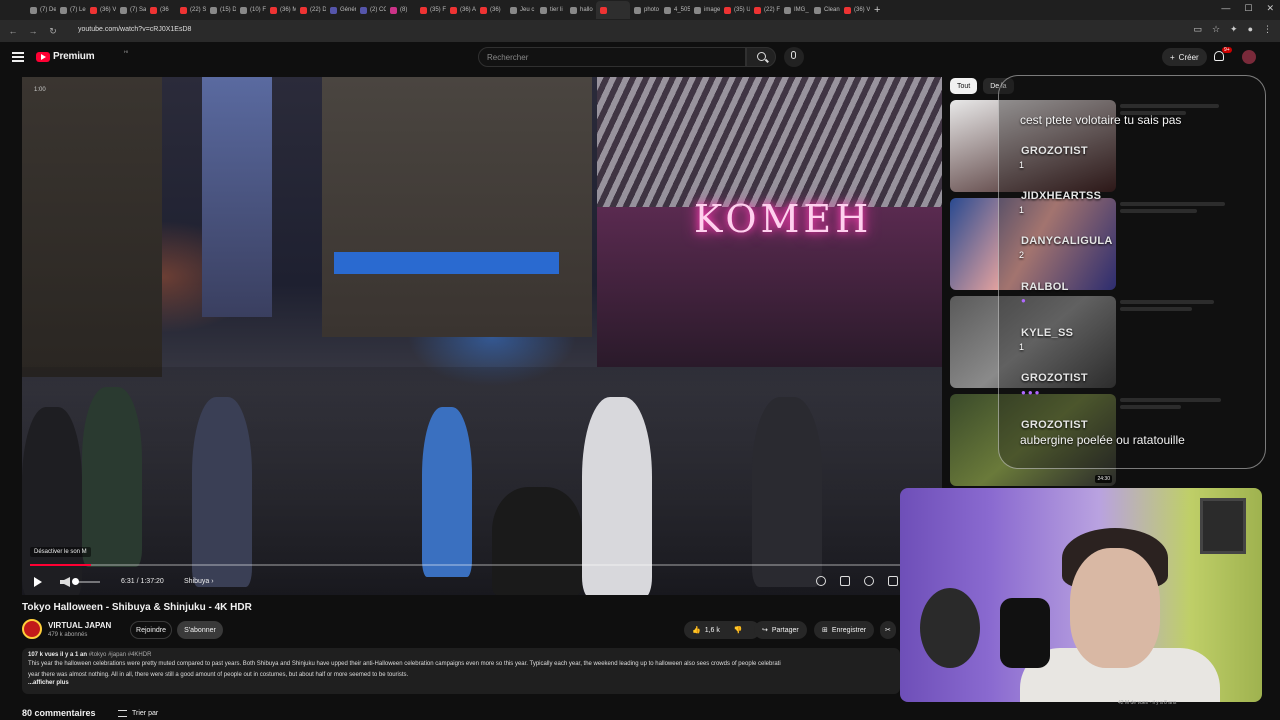 The image size is (1280, 720). What do you see at coordinates (341, 10) in the screenshot?
I see `browser-tab: Généré` at bounding box center [341, 10].